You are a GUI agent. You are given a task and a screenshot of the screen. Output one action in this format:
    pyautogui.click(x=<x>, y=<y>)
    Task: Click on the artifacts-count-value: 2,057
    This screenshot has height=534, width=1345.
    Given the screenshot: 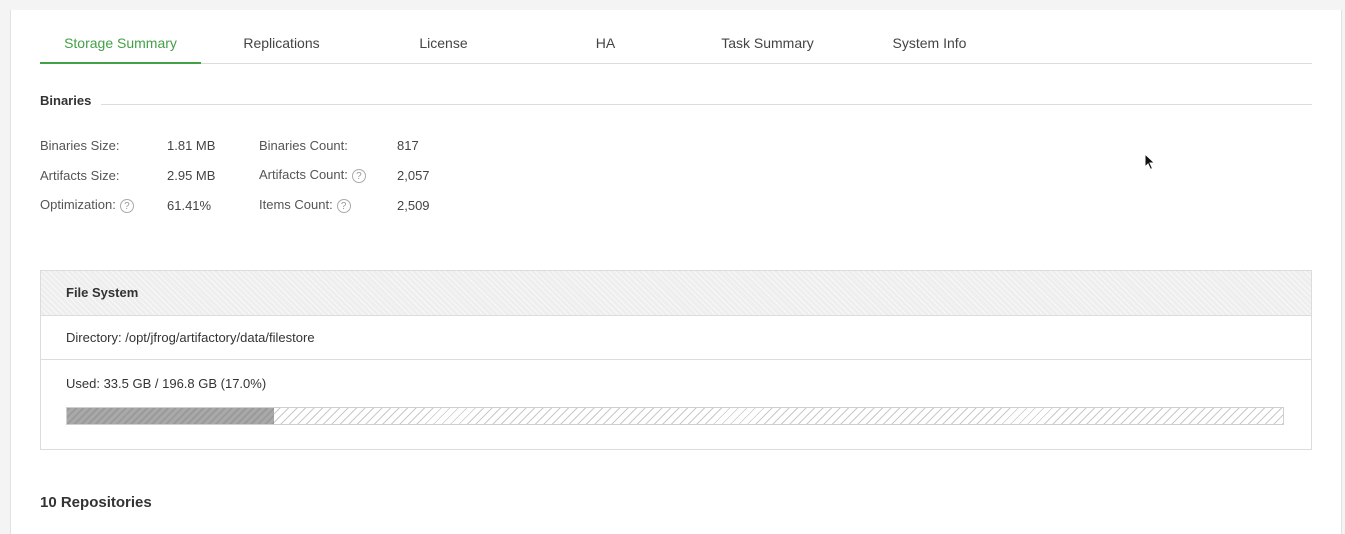 What is the action you would take?
    pyautogui.click(x=413, y=175)
    